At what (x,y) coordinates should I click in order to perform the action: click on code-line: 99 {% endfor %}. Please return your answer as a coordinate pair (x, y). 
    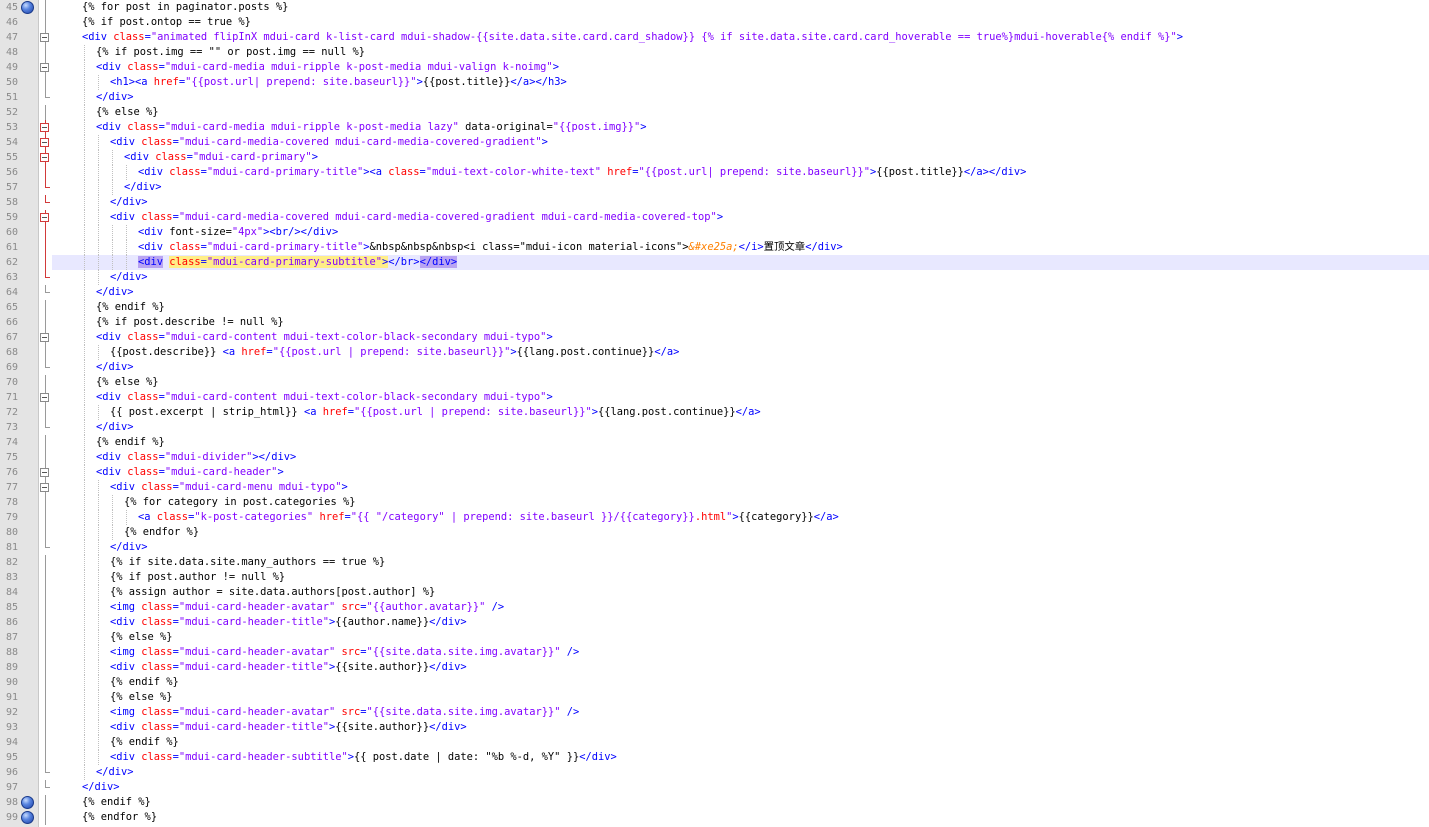
    Looking at the image, I should click on (714, 817).